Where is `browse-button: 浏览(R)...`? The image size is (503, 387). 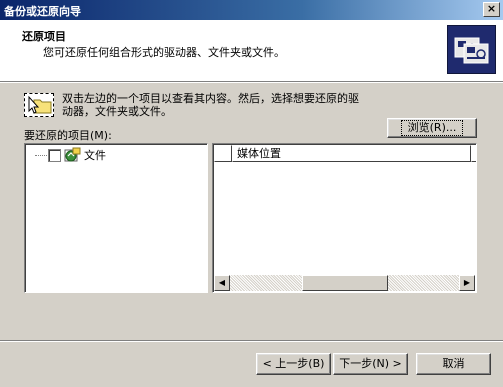 browse-button: 浏览(R)... is located at coordinates (432, 128).